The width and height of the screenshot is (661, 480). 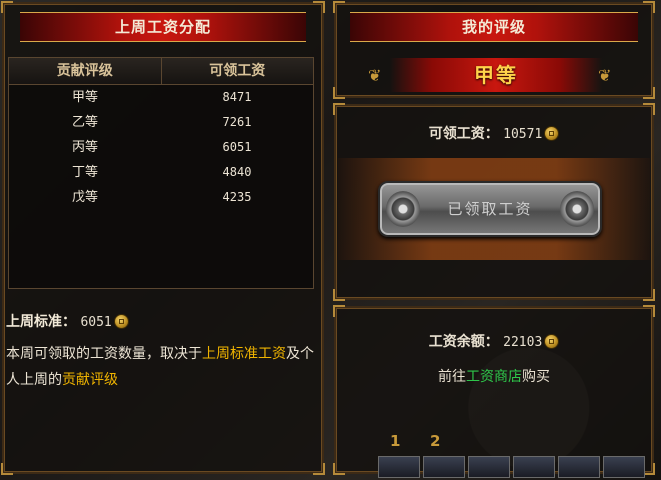 I want to click on claimable-wage: 可领工资： 10571, so click(x=494, y=133).